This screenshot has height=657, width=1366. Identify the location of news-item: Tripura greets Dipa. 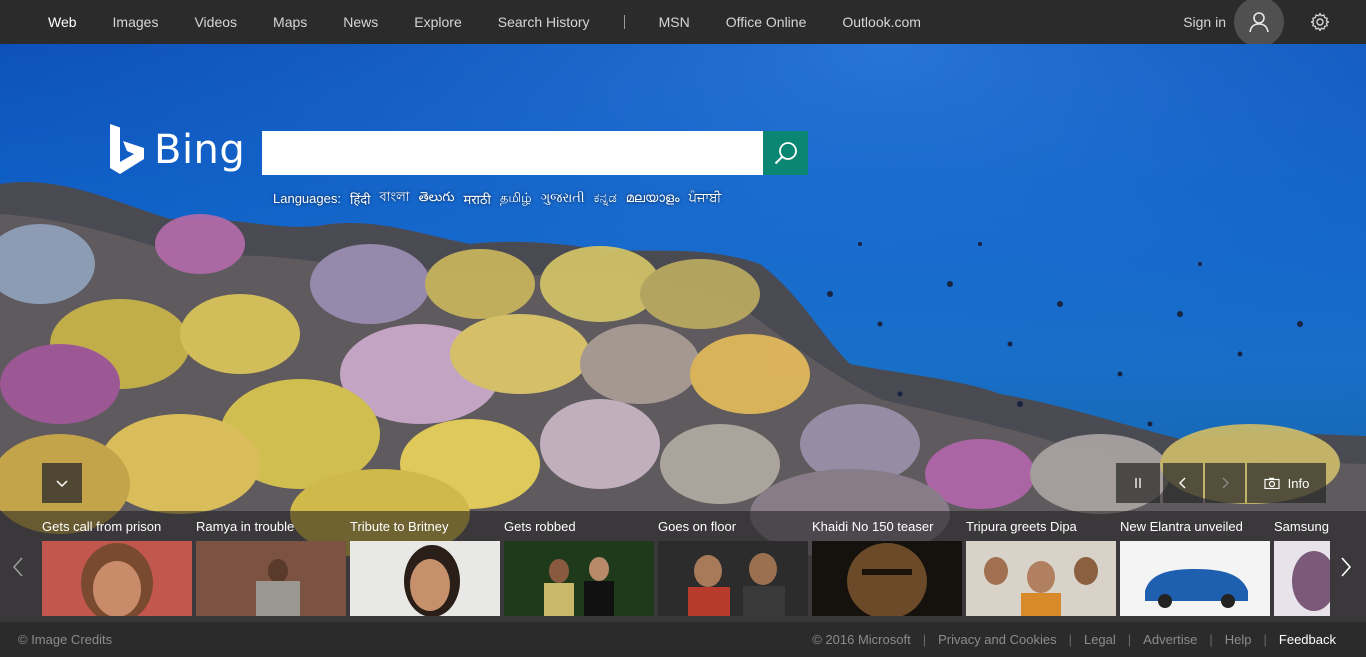
(1041, 566).